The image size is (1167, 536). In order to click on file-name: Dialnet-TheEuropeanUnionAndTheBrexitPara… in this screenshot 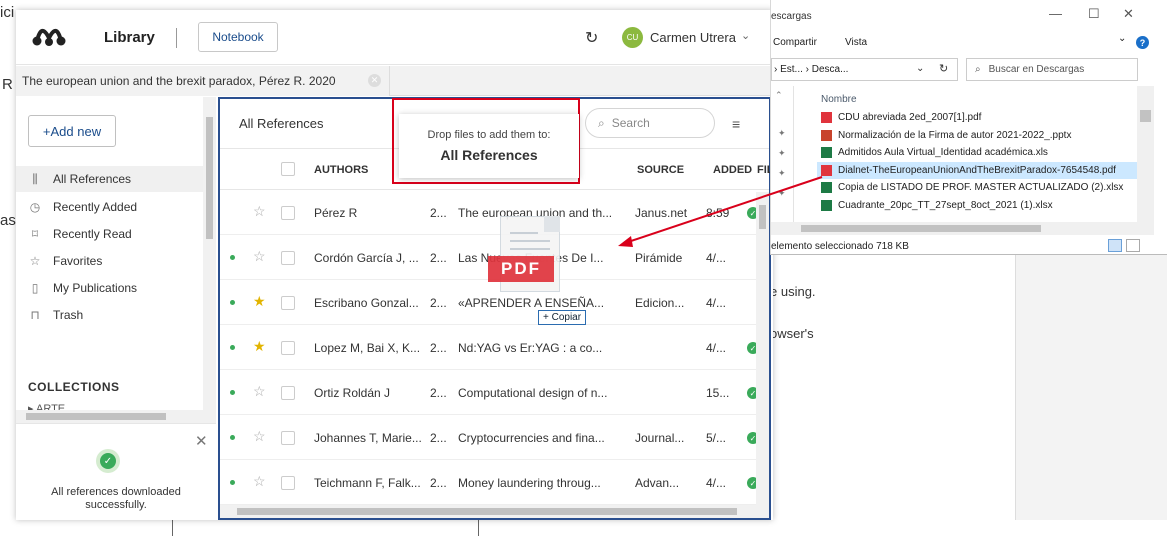, I will do `click(977, 170)`.